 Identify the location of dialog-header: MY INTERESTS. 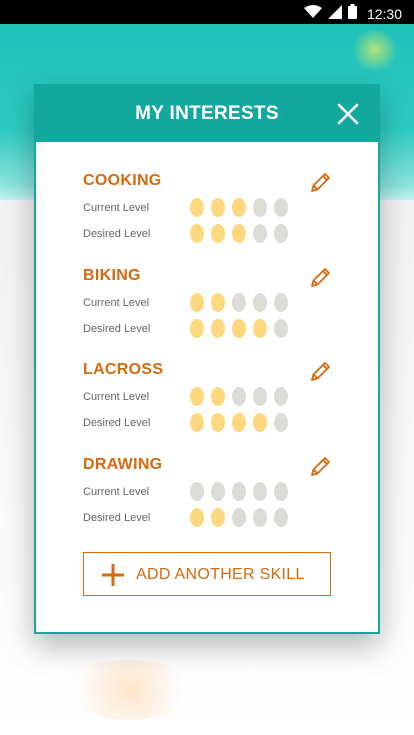
(207, 114).